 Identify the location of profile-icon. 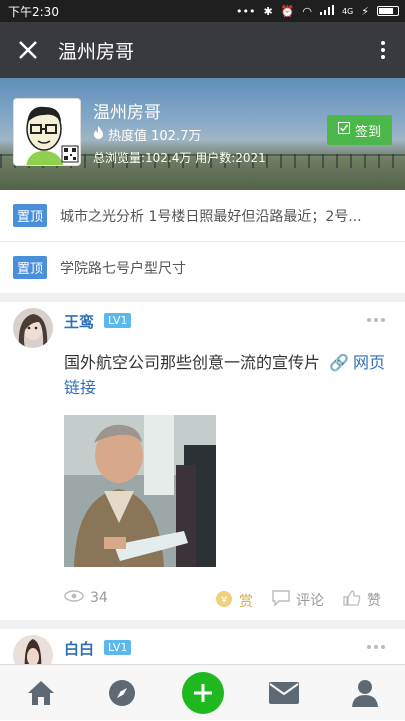
(365, 693).